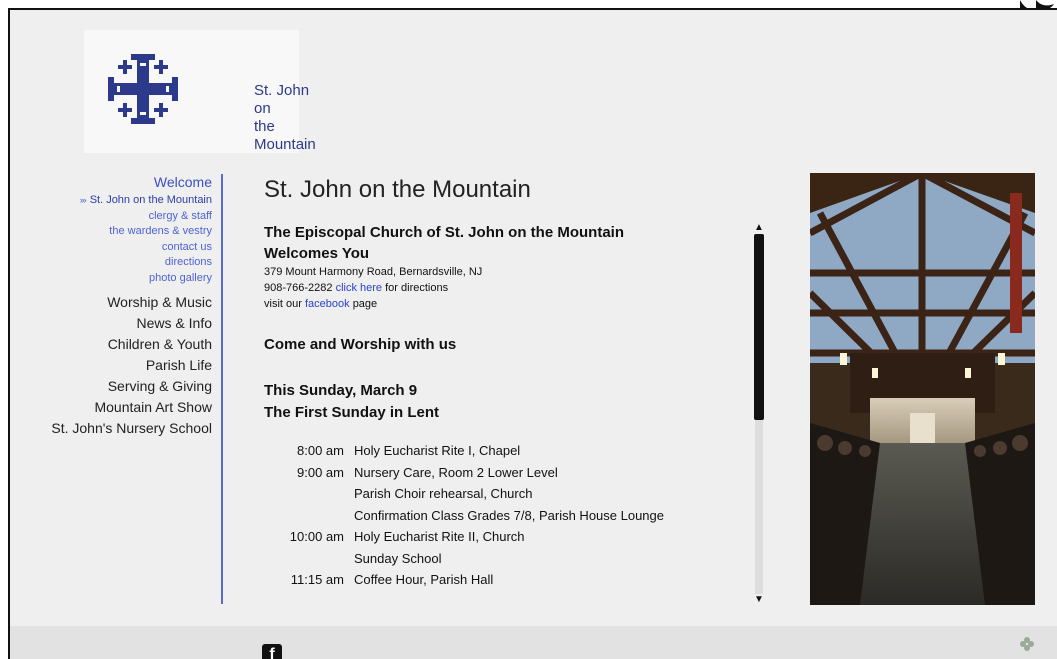 Image resolution: width=1057 pixels, height=659 pixels. Describe the element at coordinates (111, 232) in the screenshot. I see `nav-subitem-wardens-vestry: the wardens & vestry` at that location.